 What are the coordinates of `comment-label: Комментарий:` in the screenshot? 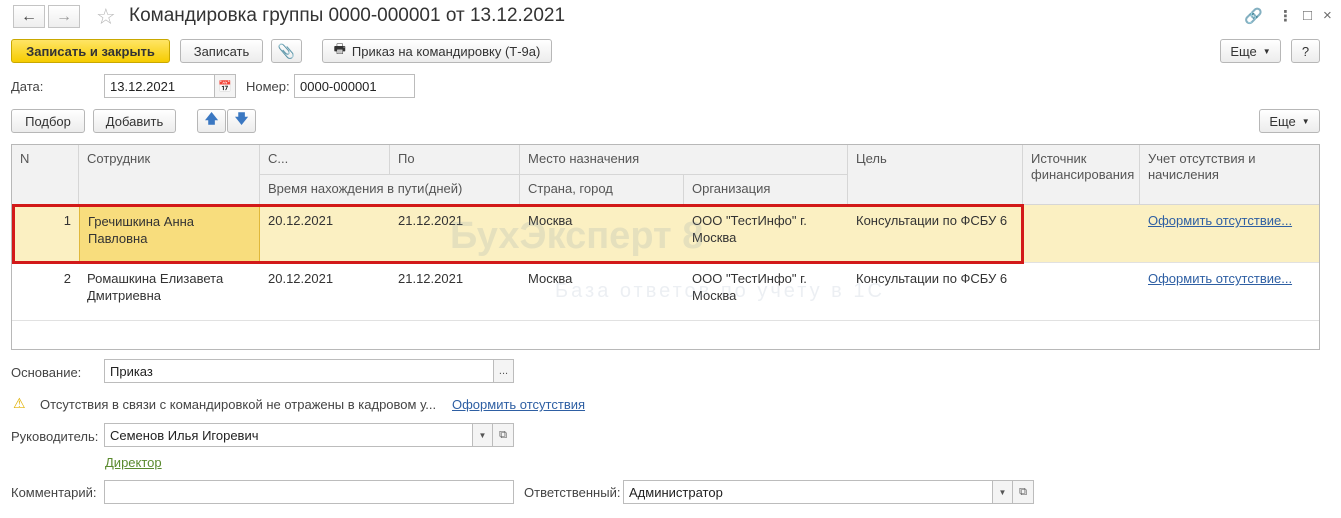 It's located at (54, 492).